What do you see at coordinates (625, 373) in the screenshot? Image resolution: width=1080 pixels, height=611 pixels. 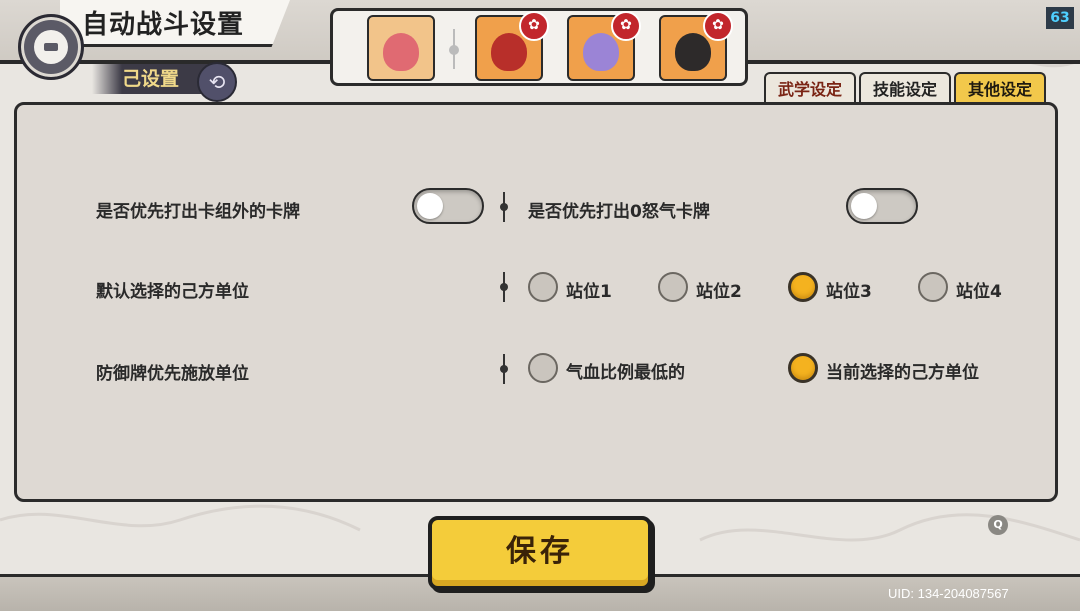 I see `radio-label-lowest-hp: 气血比例最低的` at bounding box center [625, 373].